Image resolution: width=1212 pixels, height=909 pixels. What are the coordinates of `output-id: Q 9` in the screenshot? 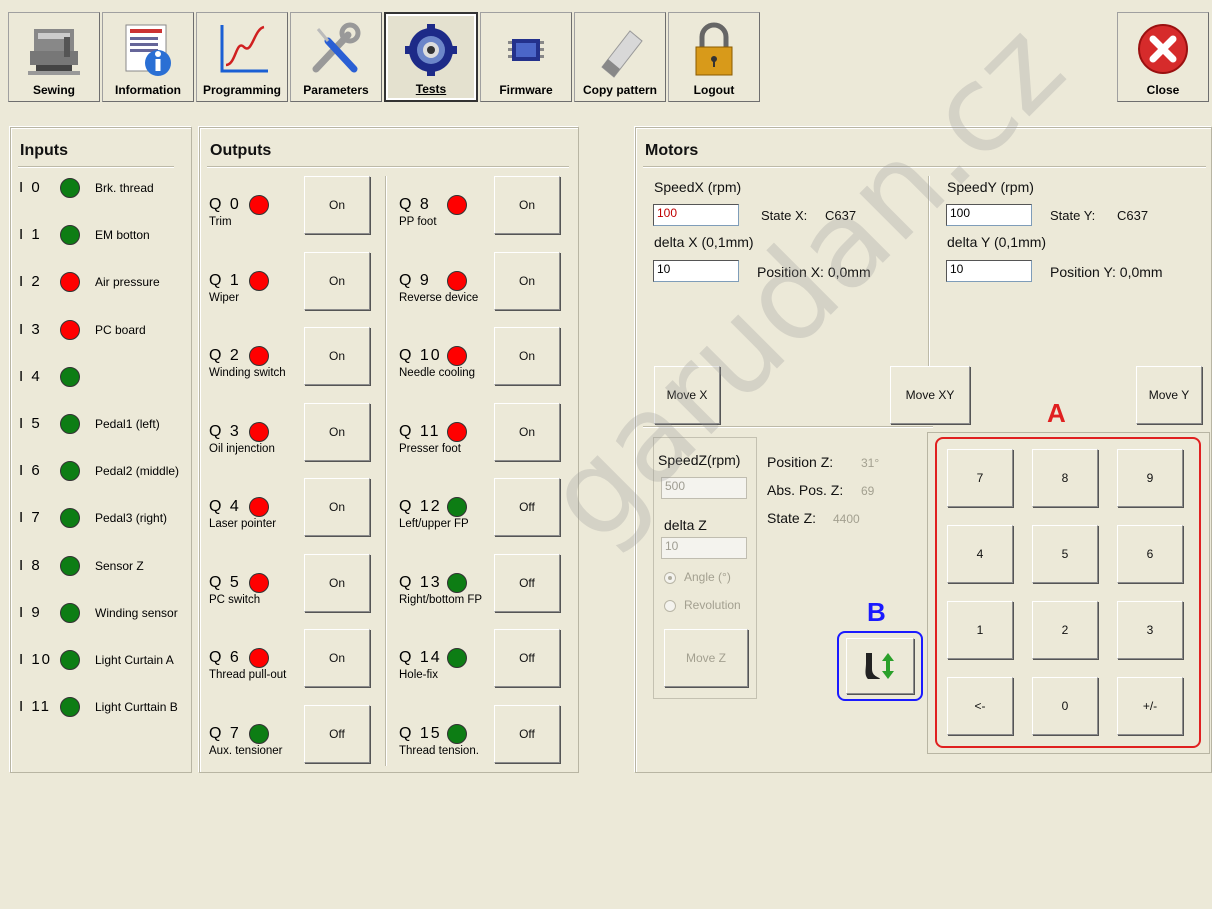 It's located at (415, 280).